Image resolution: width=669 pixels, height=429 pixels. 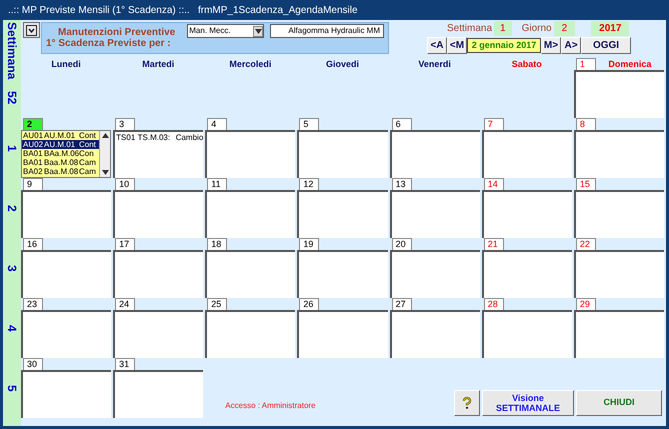 I want to click on day-number-tab: 28, so click(x=494, y=304).